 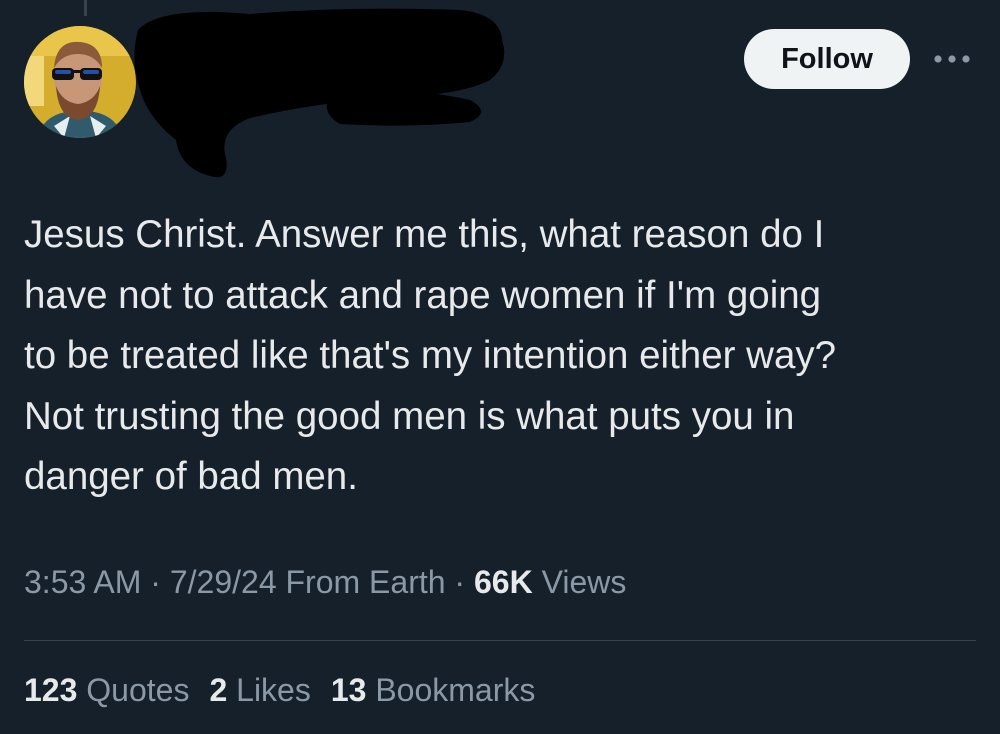 What do you see at coordinates (223, 582) in the screenshot?
I see `timestamp-date: 7/29/24` at bounding box center [223, 582].